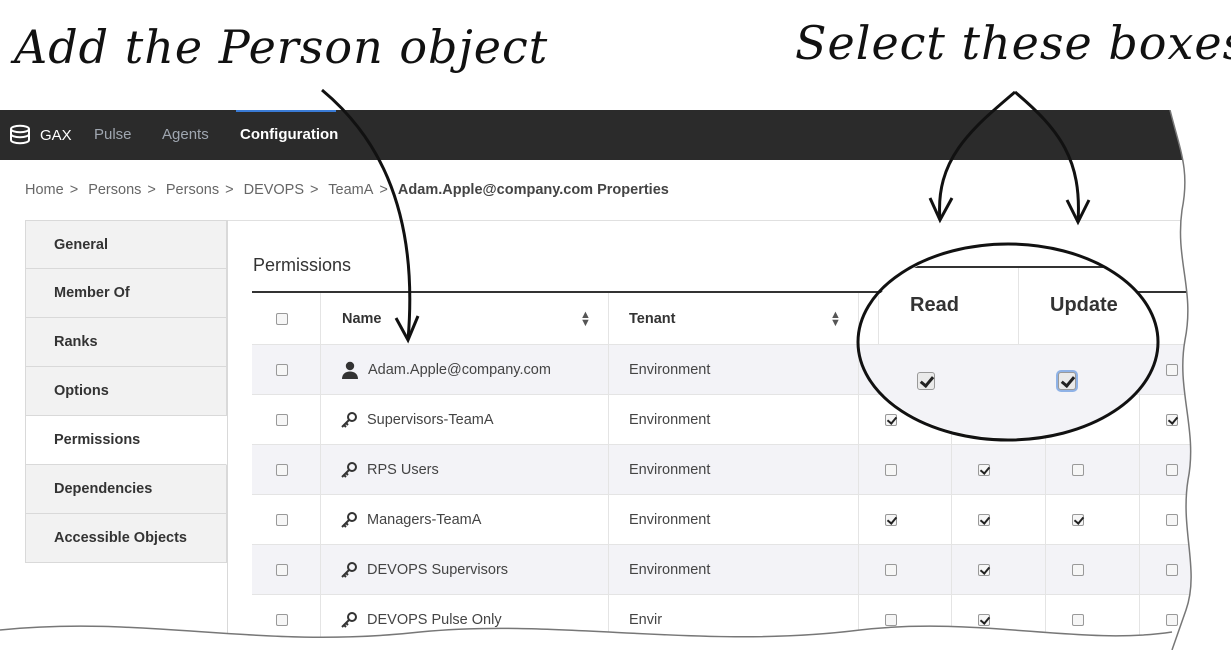 Image resolution: width=1231 pixels, height=650 pixels. Describe the element at coordinates (362, 318) in the screenshot. I see `column-header-name: Name` at that location.